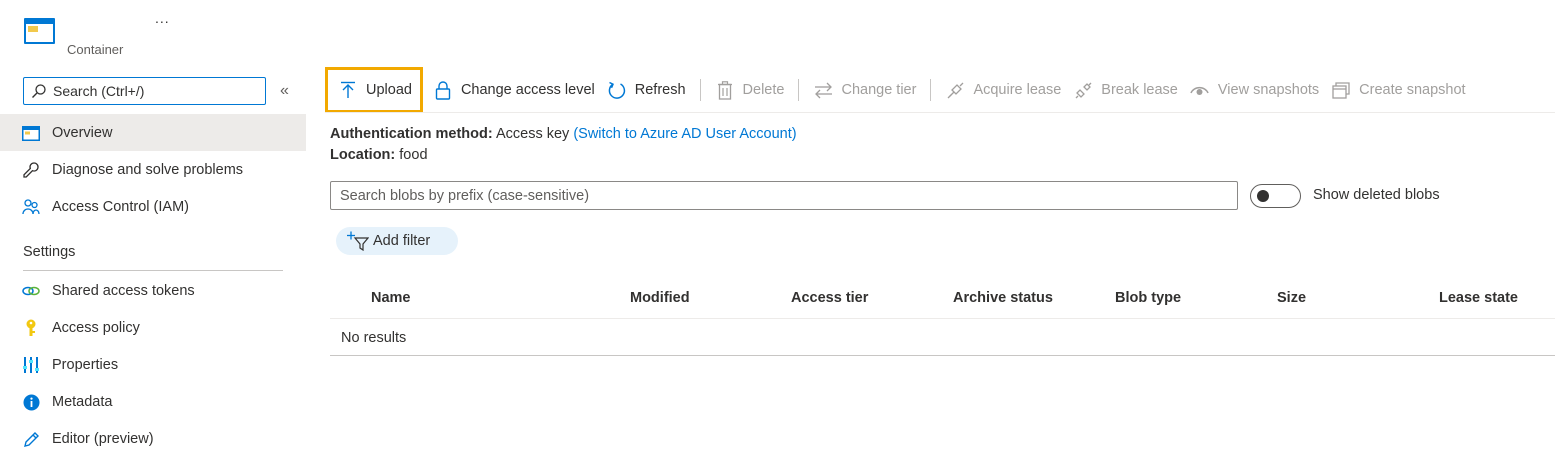 The height and width of the screenshot is (474, 1555). Describe the element at coordinates (153, 132) in the screenshot. I see `sidebar-item-overview: Overview` at that location.